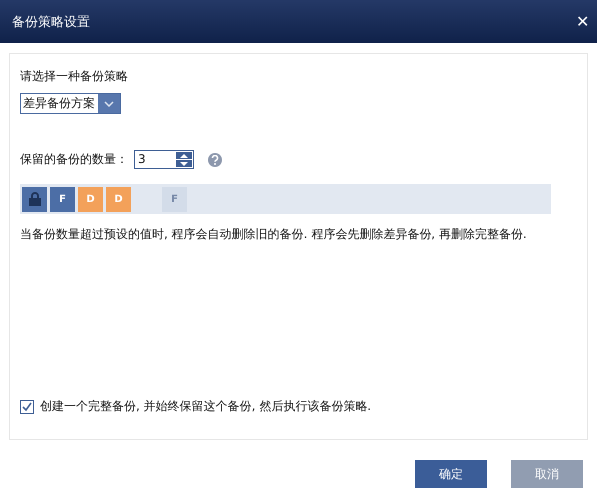 Image resolution: width=597 pixels, height=498 pixels. Describe the element at coordinates (74, 159) in the screenshot. I see `count-label: 保留的备份的数量：` at that location.